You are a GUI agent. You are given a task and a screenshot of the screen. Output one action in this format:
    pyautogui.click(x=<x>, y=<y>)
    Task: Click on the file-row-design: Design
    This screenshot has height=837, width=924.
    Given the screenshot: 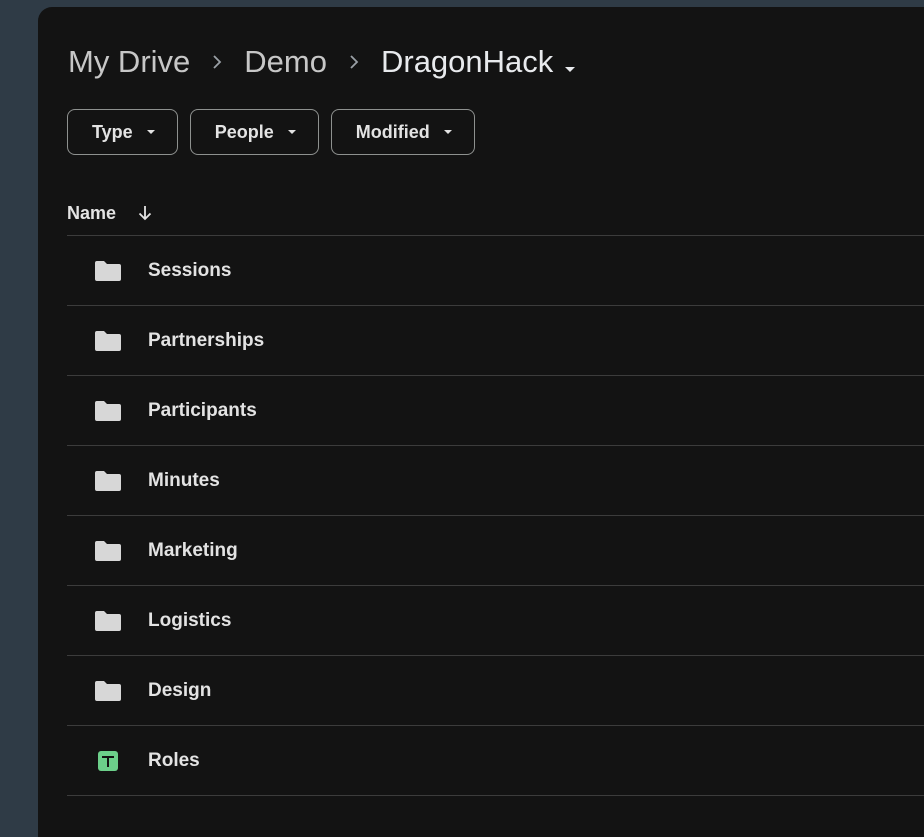 What is the action you would take?
    pyautogui.click(x=495, y=691)
    